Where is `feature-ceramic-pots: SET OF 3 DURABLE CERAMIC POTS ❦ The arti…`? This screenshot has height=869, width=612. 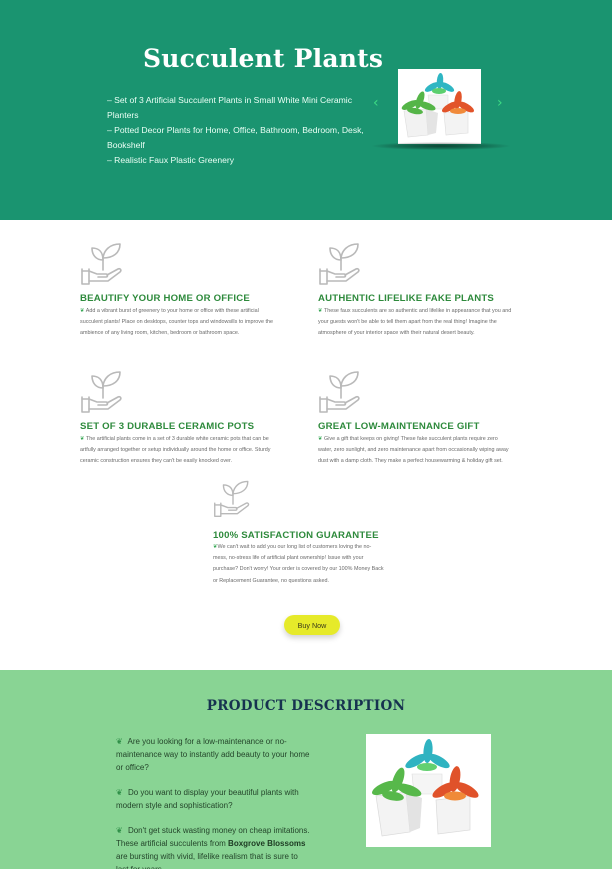 feature-ceramic-pots: SET OF 3 DURABLE CERAMIC POTS ❦ The arti… is located at coordinates (195, 418).